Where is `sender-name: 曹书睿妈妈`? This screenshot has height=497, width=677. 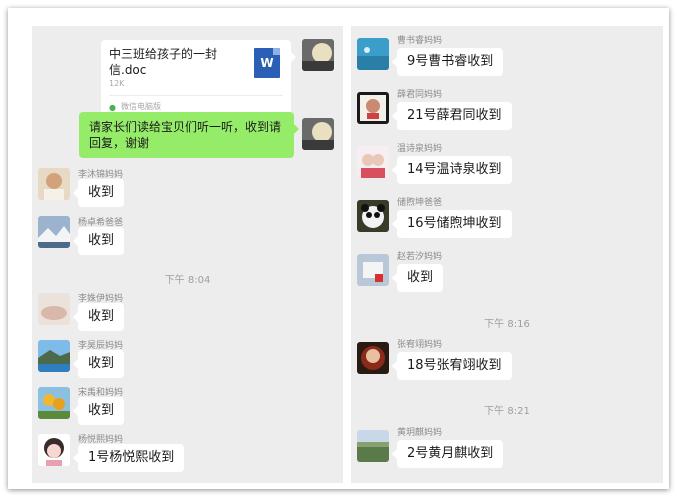 sender-name: 曹书睿妈妈 is located at coordinates (420, 41).